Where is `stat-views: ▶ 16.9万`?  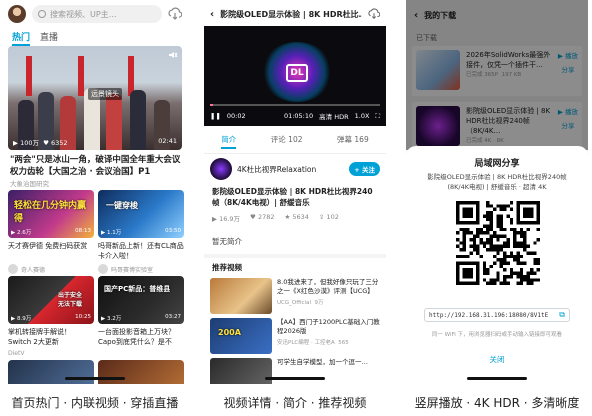 stat-views: ▶ 16.9万 is located at coordinates (226, 219).